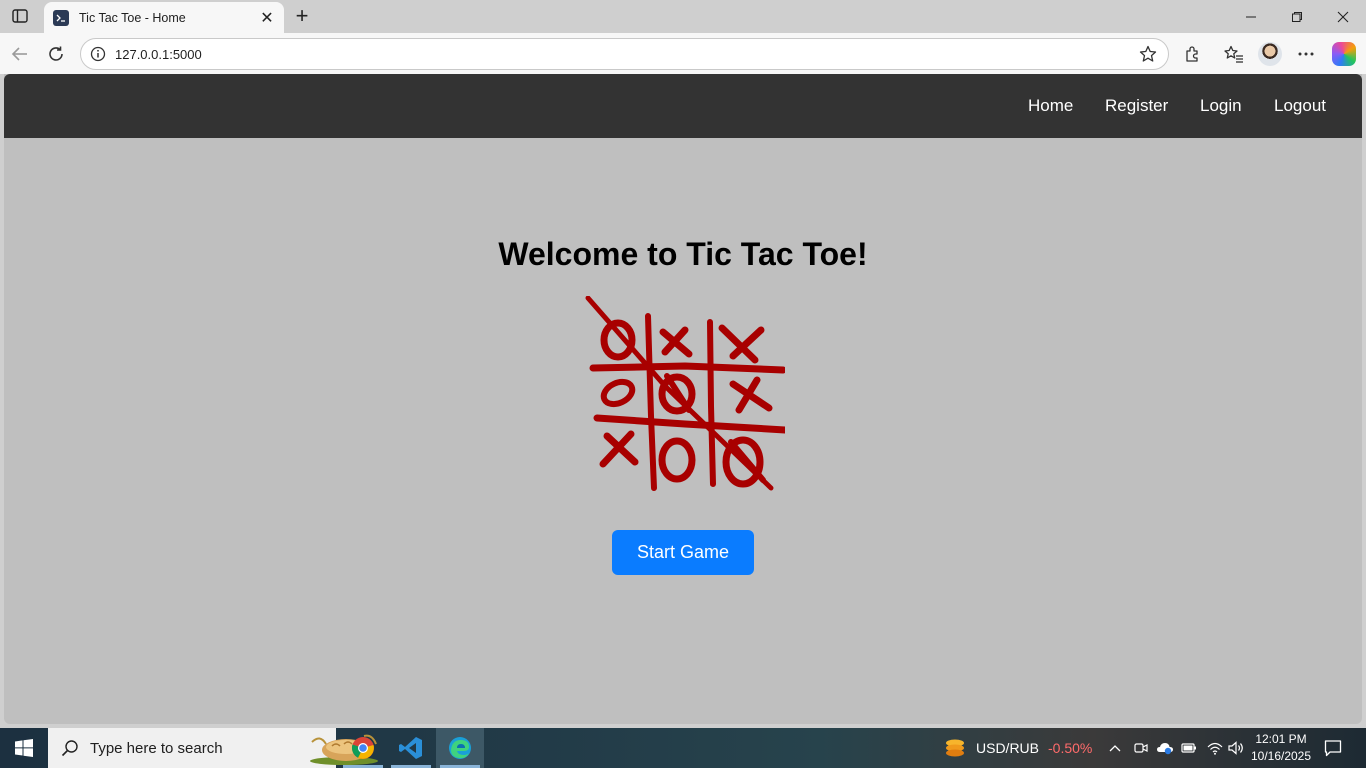 The image size is (1366, 768). I want to click on chrome-taskbar-icon, so click(363, 748).